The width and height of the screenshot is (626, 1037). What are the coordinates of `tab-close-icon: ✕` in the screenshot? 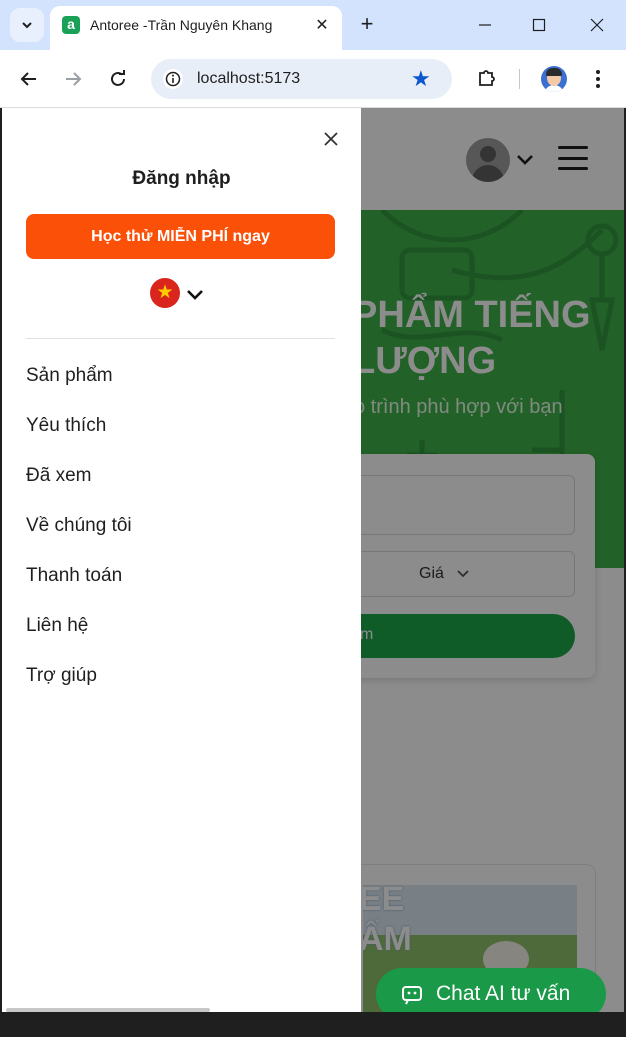 It's located at (322, 26).